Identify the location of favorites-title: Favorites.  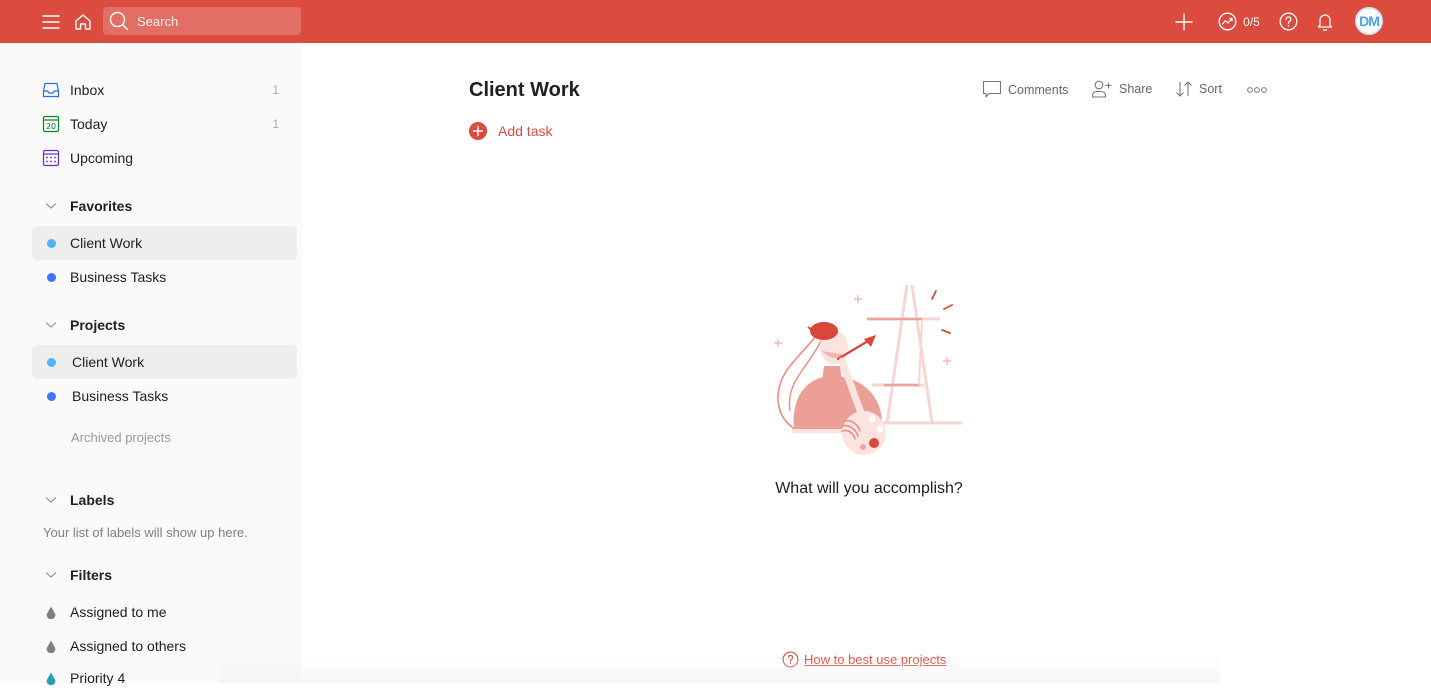
(101, 206).